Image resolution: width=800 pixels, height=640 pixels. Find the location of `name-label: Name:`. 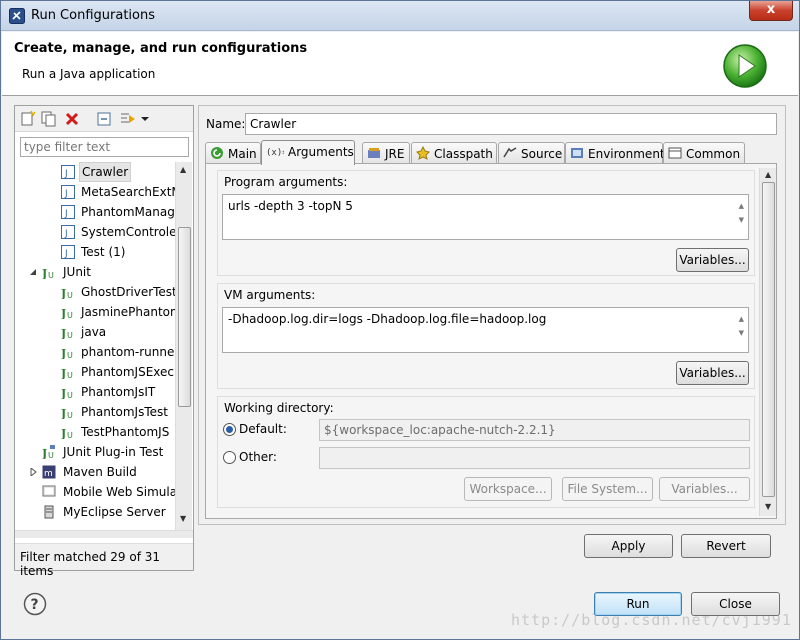

name-label: Name: is located at coordinates (226, 124).